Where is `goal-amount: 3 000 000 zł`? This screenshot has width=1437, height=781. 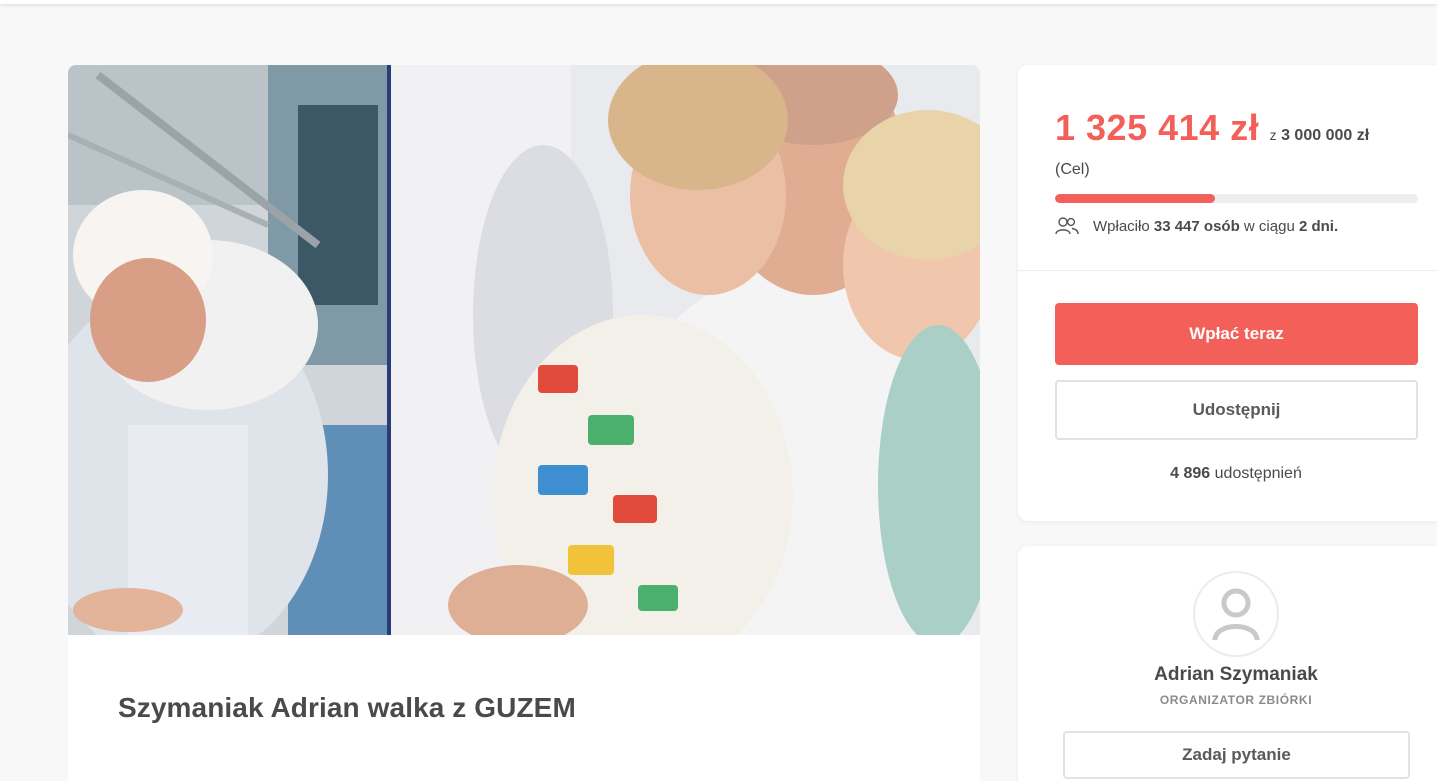
goal-amount: 3 000 000 zł is located at coordinates (1325, 135).